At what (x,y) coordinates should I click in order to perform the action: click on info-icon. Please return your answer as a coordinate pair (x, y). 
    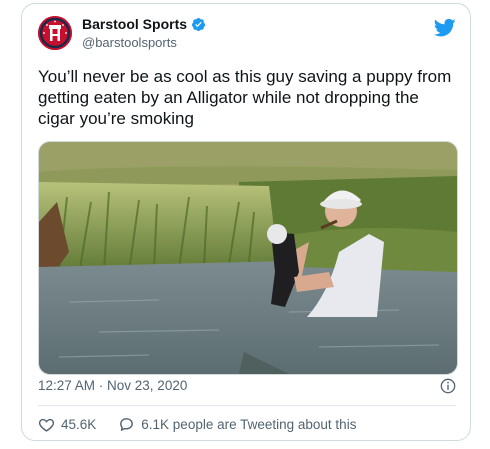
    Looking at the image, I should click on (448, 386).